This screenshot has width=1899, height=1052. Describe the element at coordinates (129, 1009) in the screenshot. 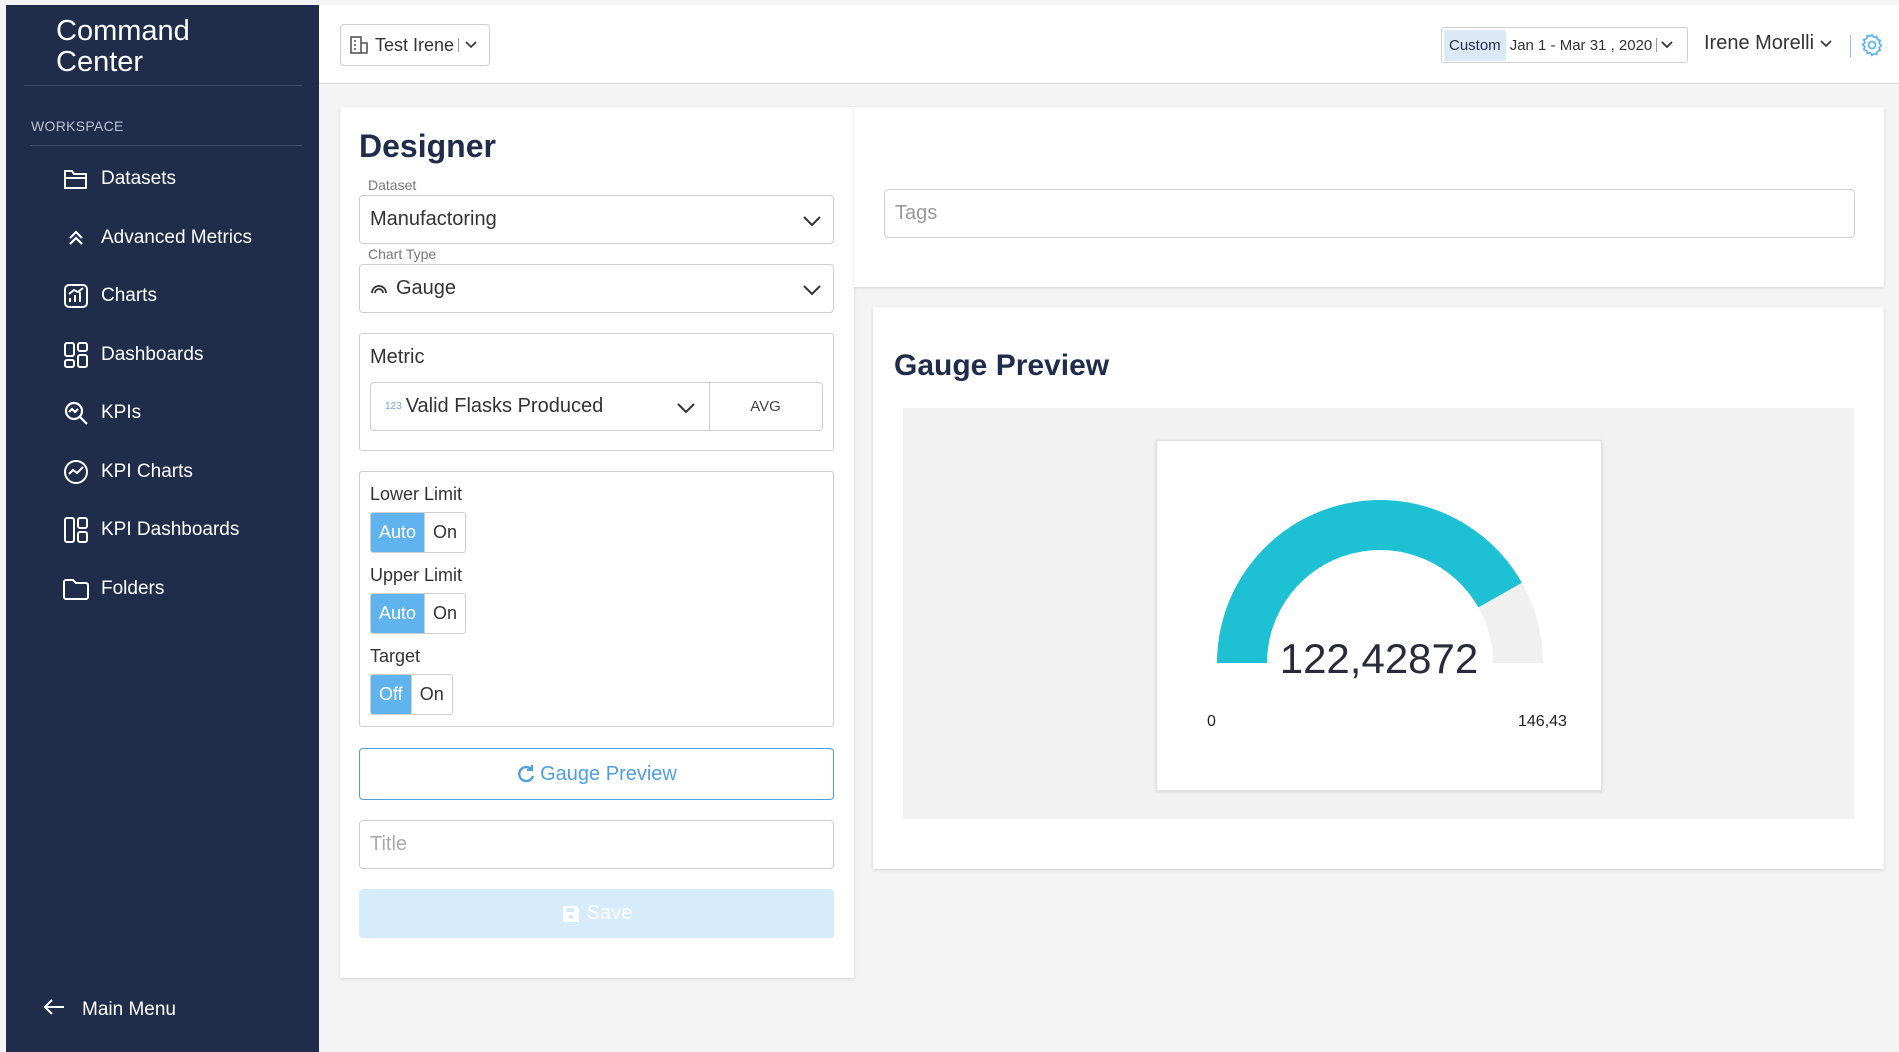

I see `main-menu-label: Main Menu` at that location.